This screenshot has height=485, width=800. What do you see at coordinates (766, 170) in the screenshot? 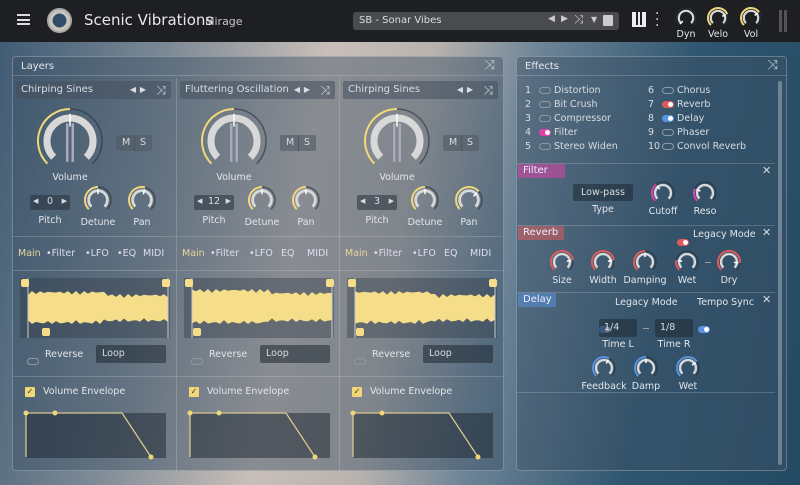
I see `filter-close-icon: ✕` at bounding box center [766, 170].